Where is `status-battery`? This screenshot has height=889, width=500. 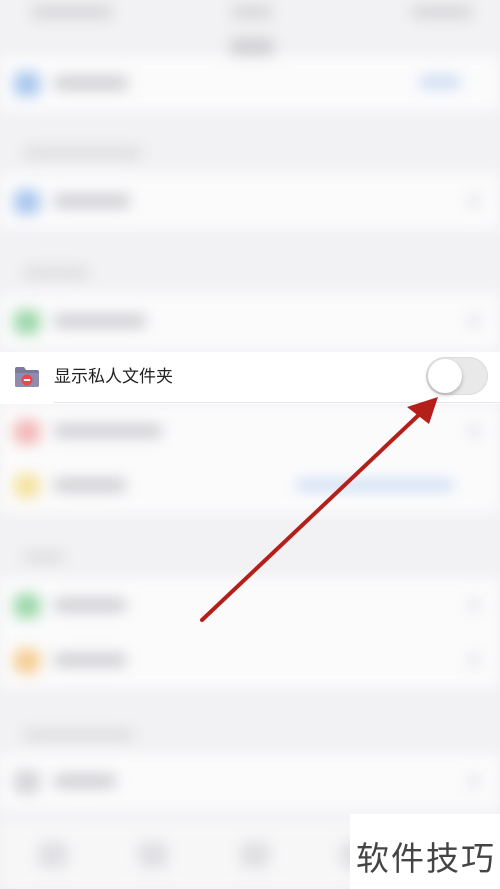 status-battery is located at coordinates (442, 12).